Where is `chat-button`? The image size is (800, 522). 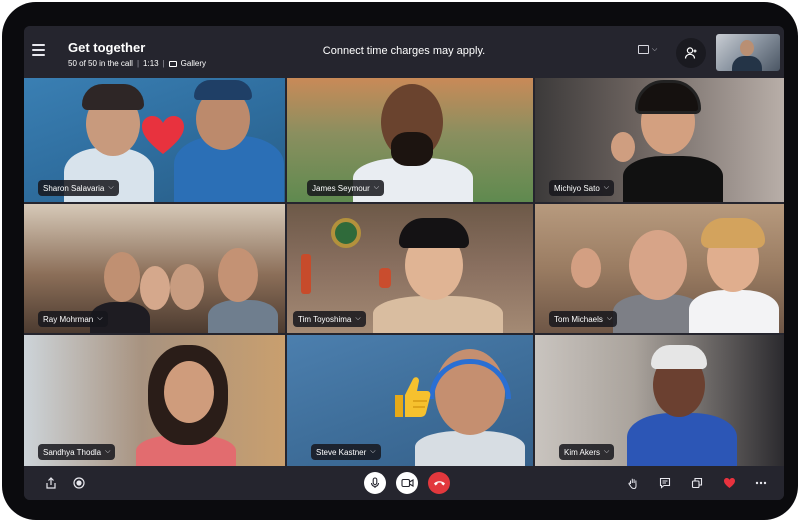
chat-button is located at coordinates (665, 483).